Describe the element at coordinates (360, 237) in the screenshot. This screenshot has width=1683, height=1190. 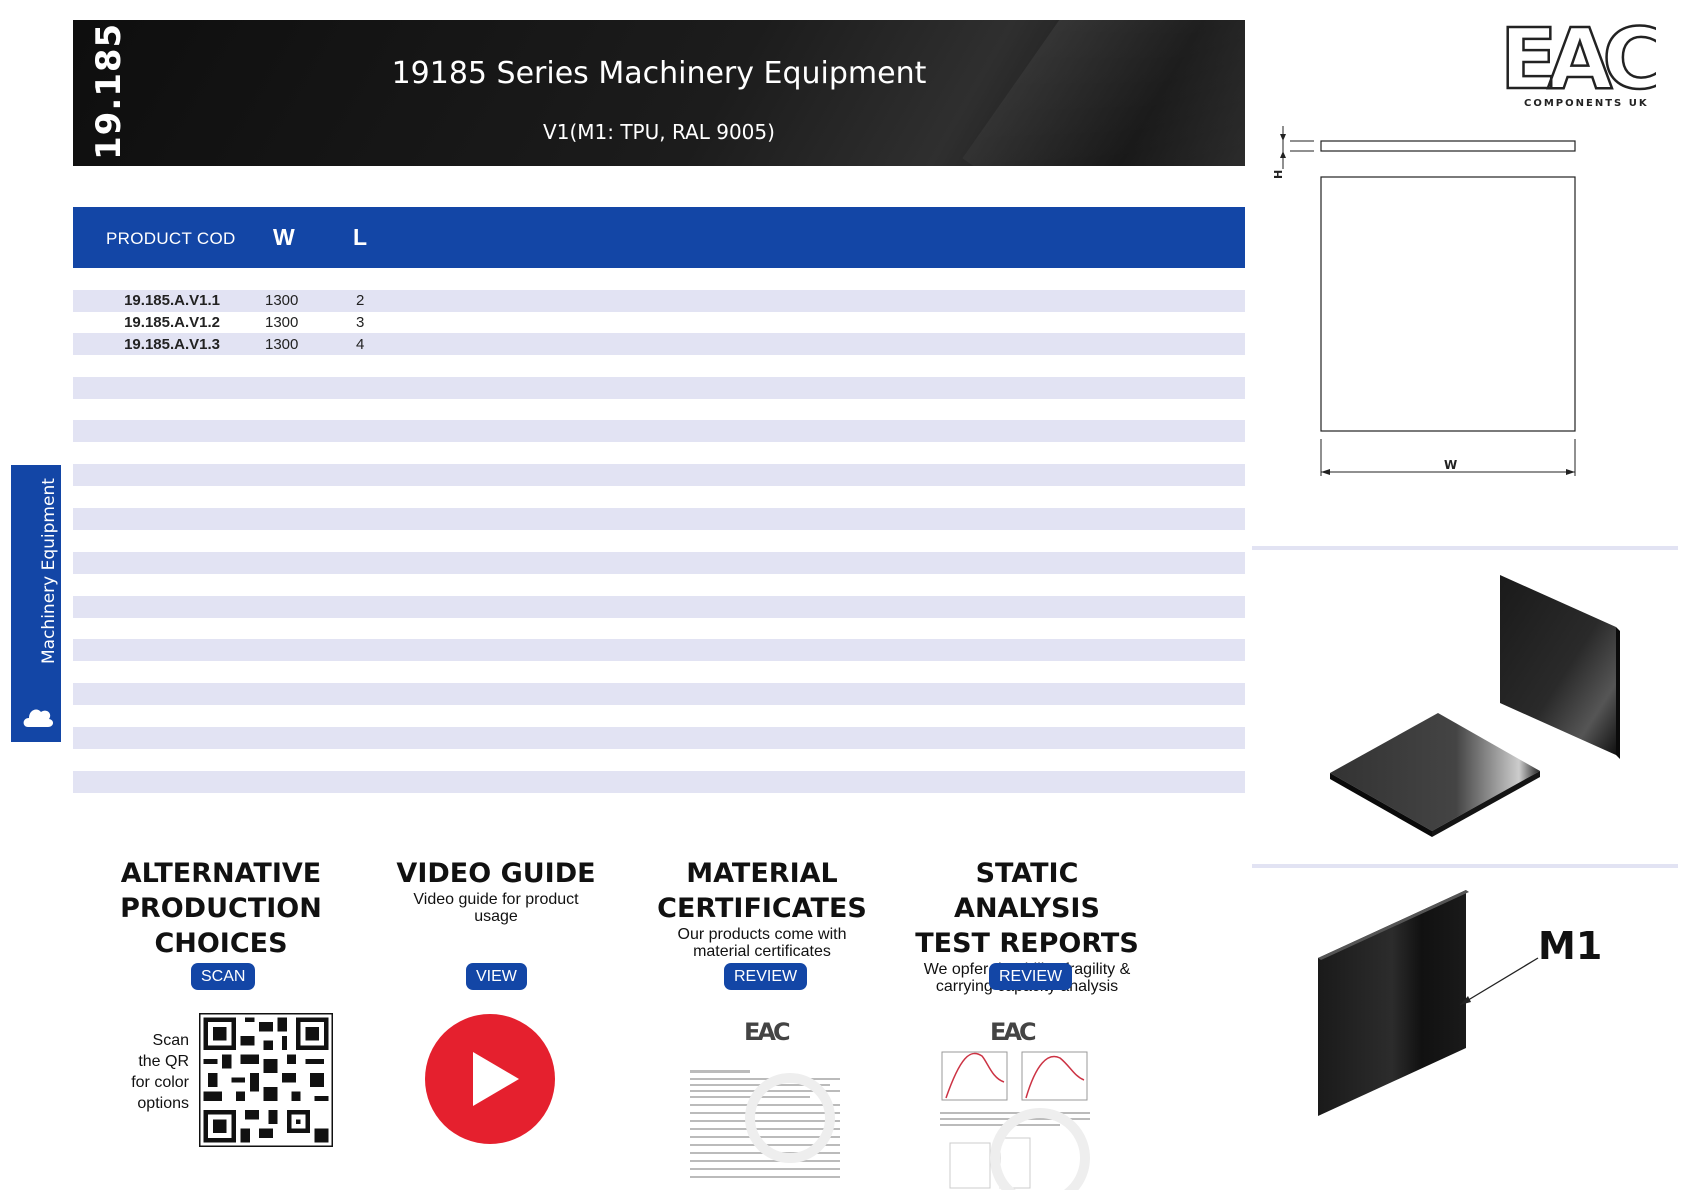
I see `header-l: L` at that location.